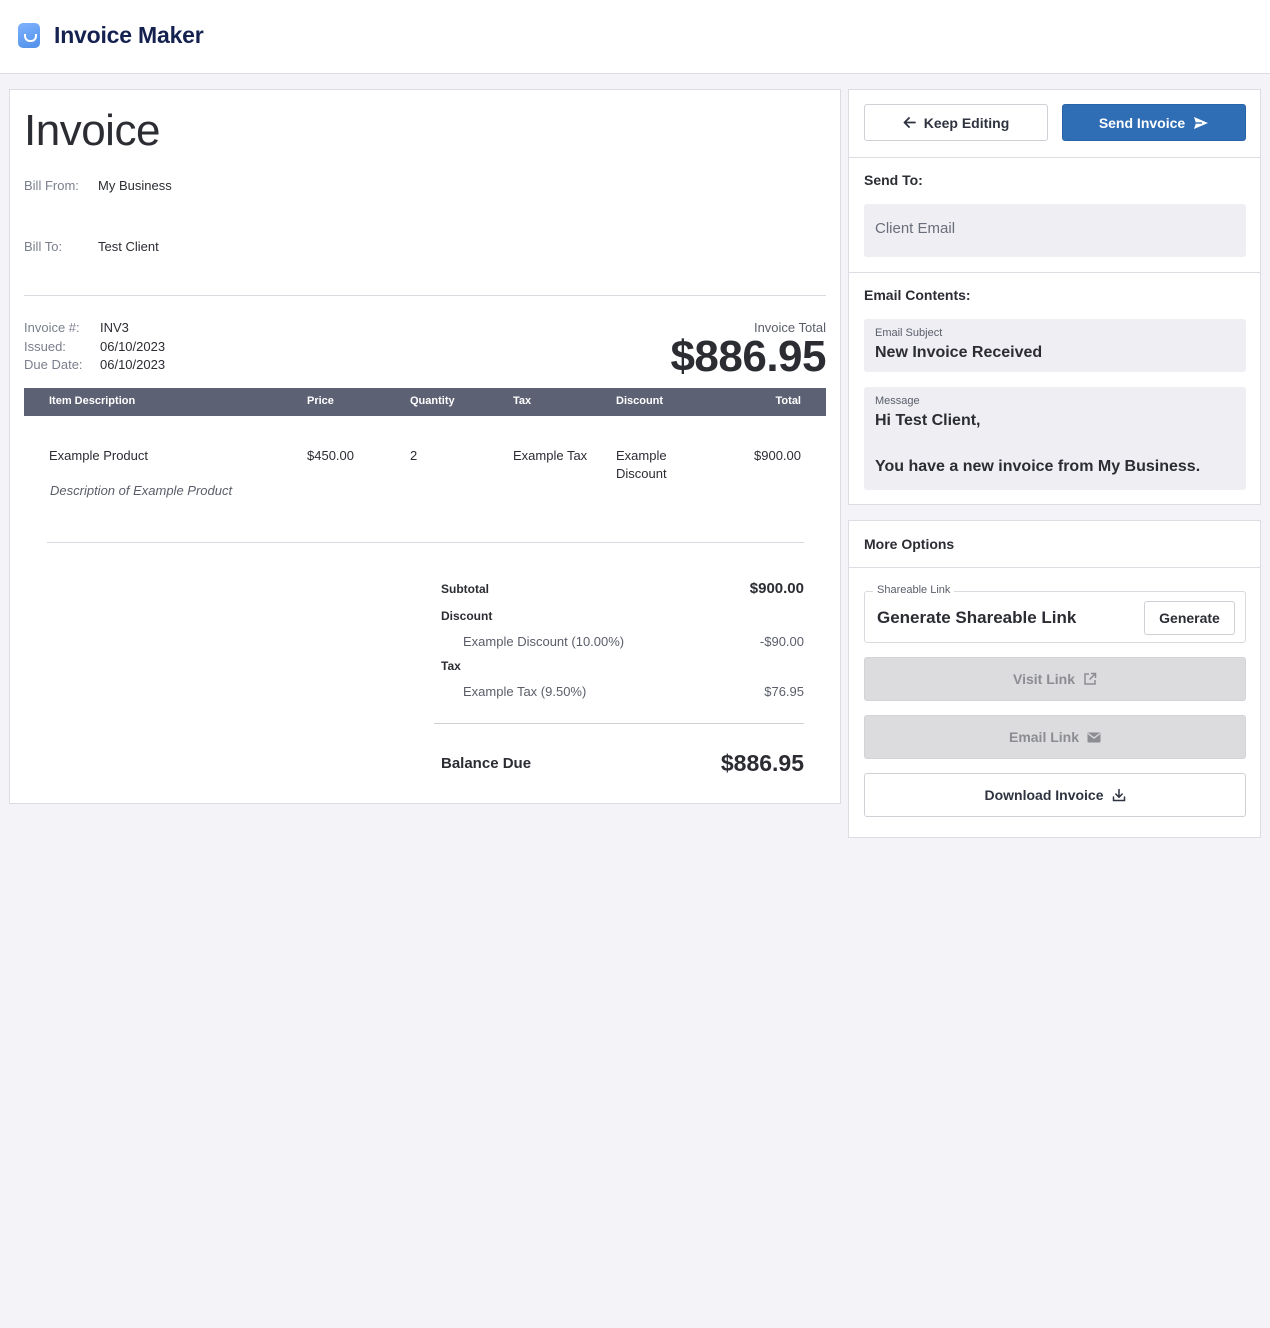 Image resolution: width=1270 pixels, height=1328 pixels. I want to click on discount-label: Discount, so click(467, 616).